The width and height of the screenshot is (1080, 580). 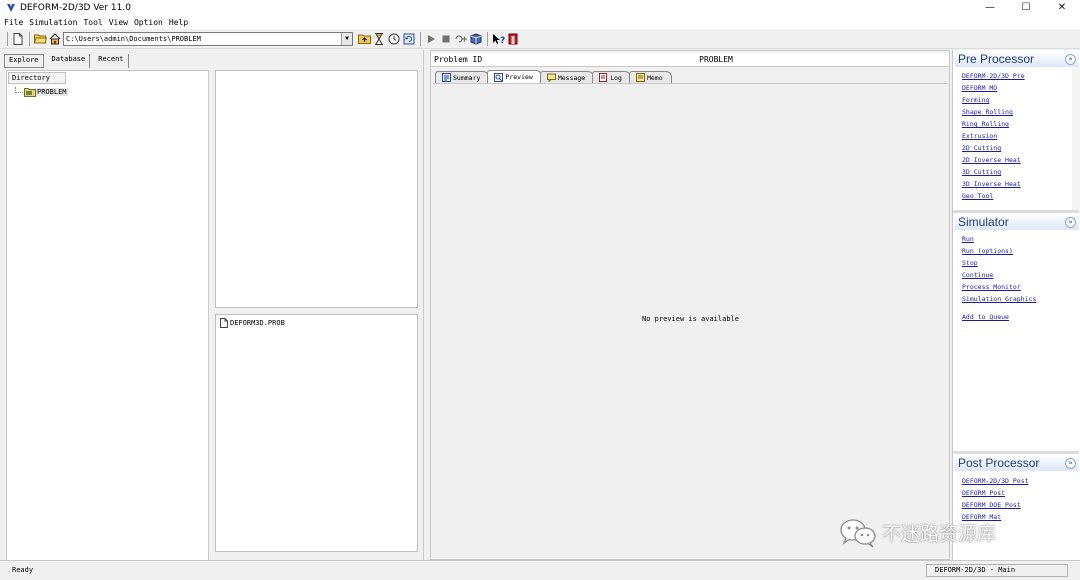 I want to click on tab-database: Database, so click(x=69, y=61).